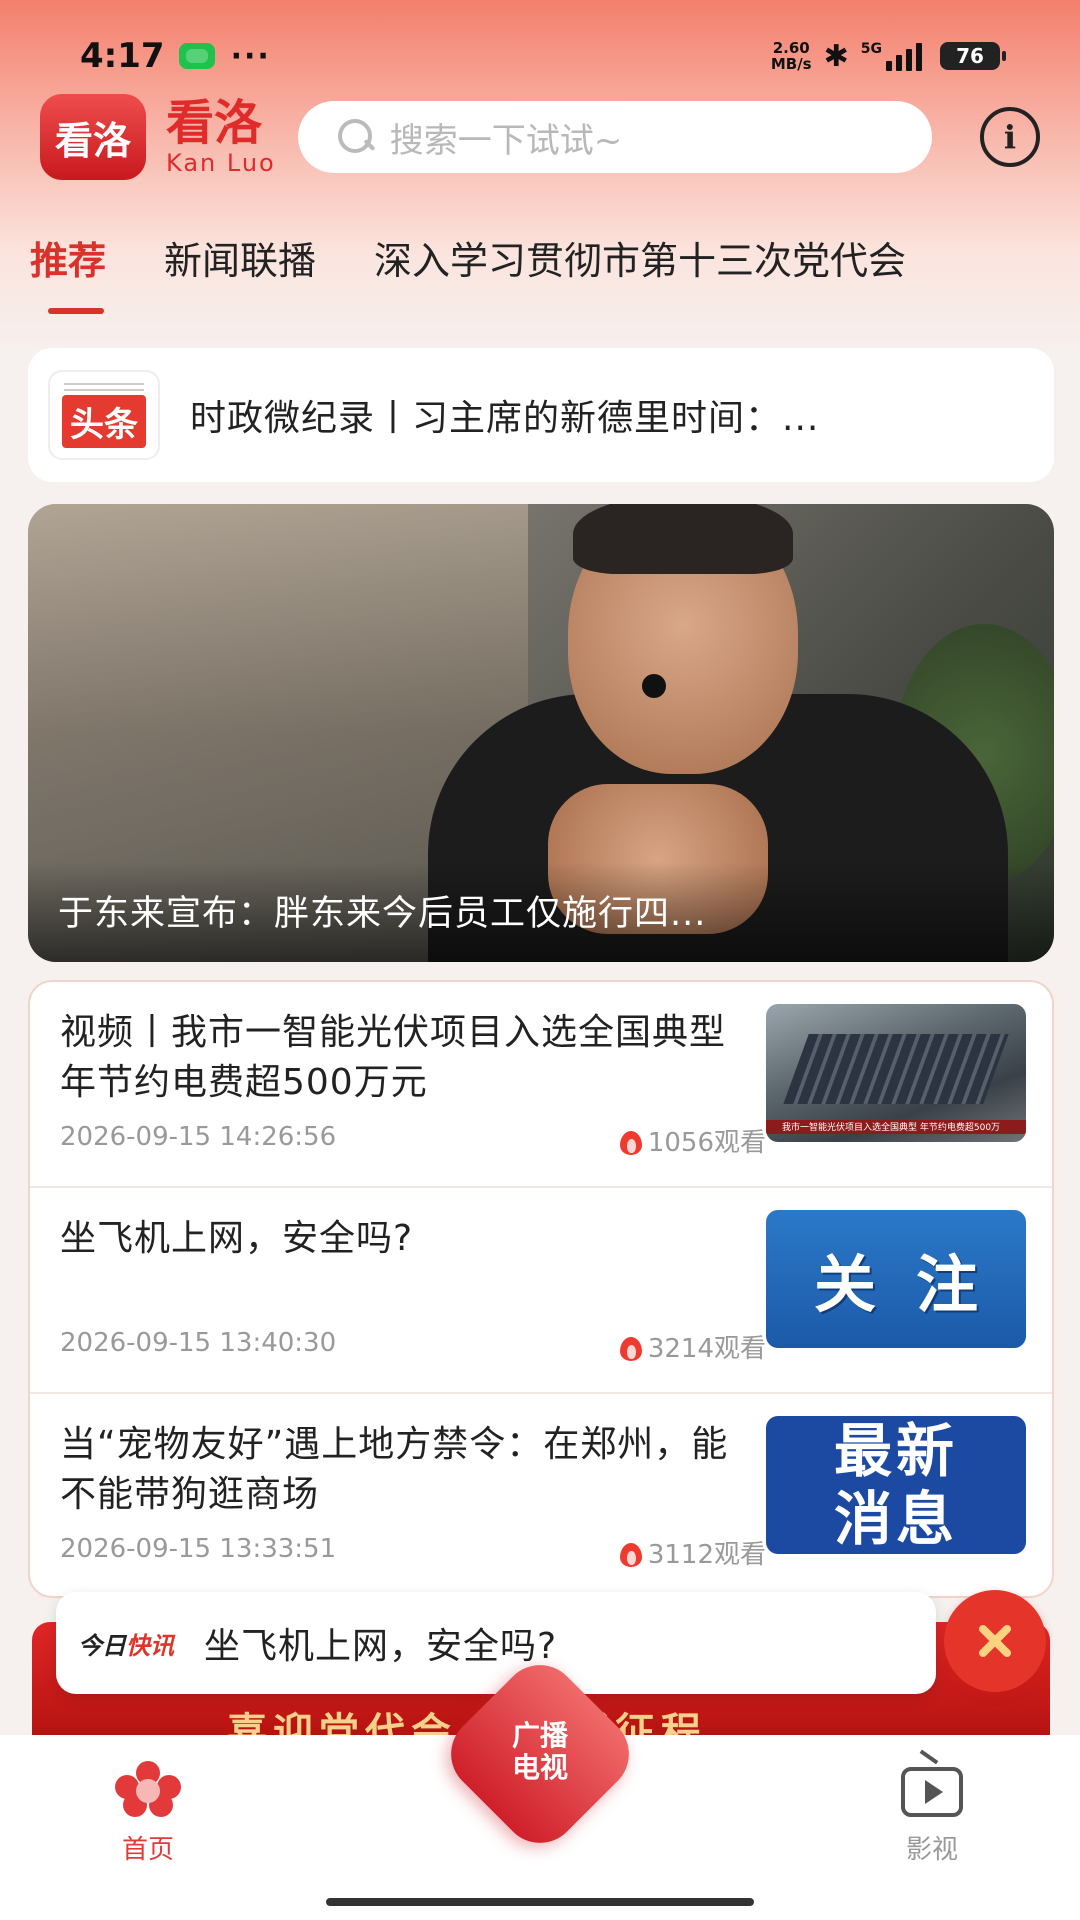 The height and width of the screenshot is (1920, 1080). I want to click on news-title: 视频丨我市一智能光伏项目入选全国典型年节约电费超500万元, so click(393, 1057).